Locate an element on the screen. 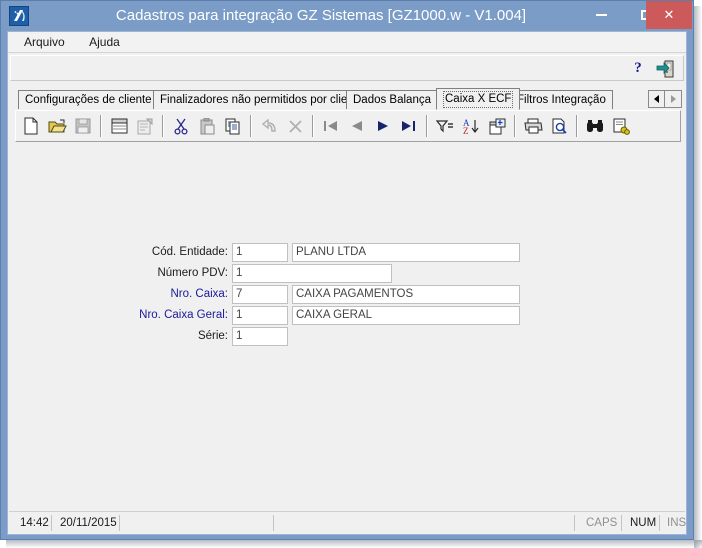  paste-clipboard-icon is located at coordinates (207, 126).